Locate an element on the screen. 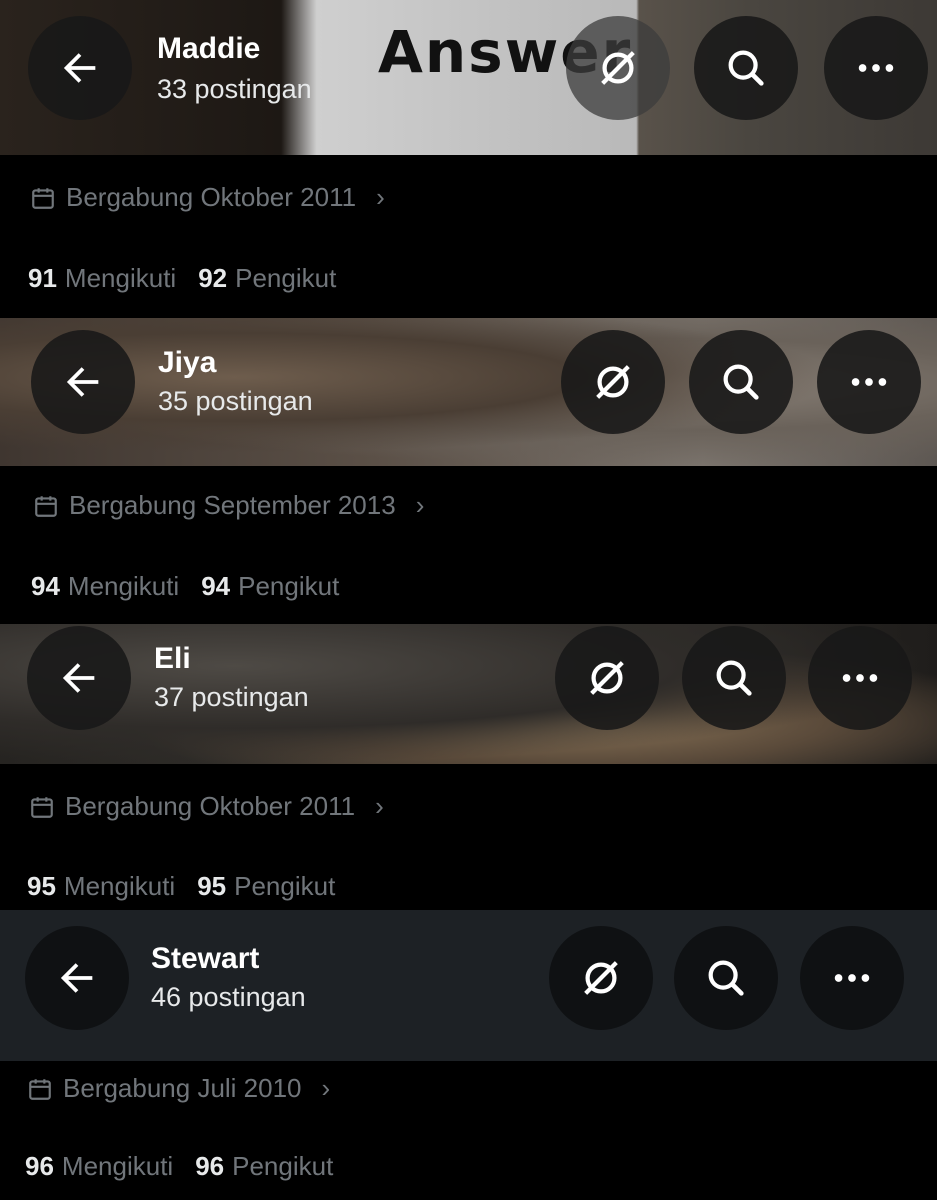  follow-stats: 95 Mengikuti 95 Pengikut is located at coordinates (188, 886).